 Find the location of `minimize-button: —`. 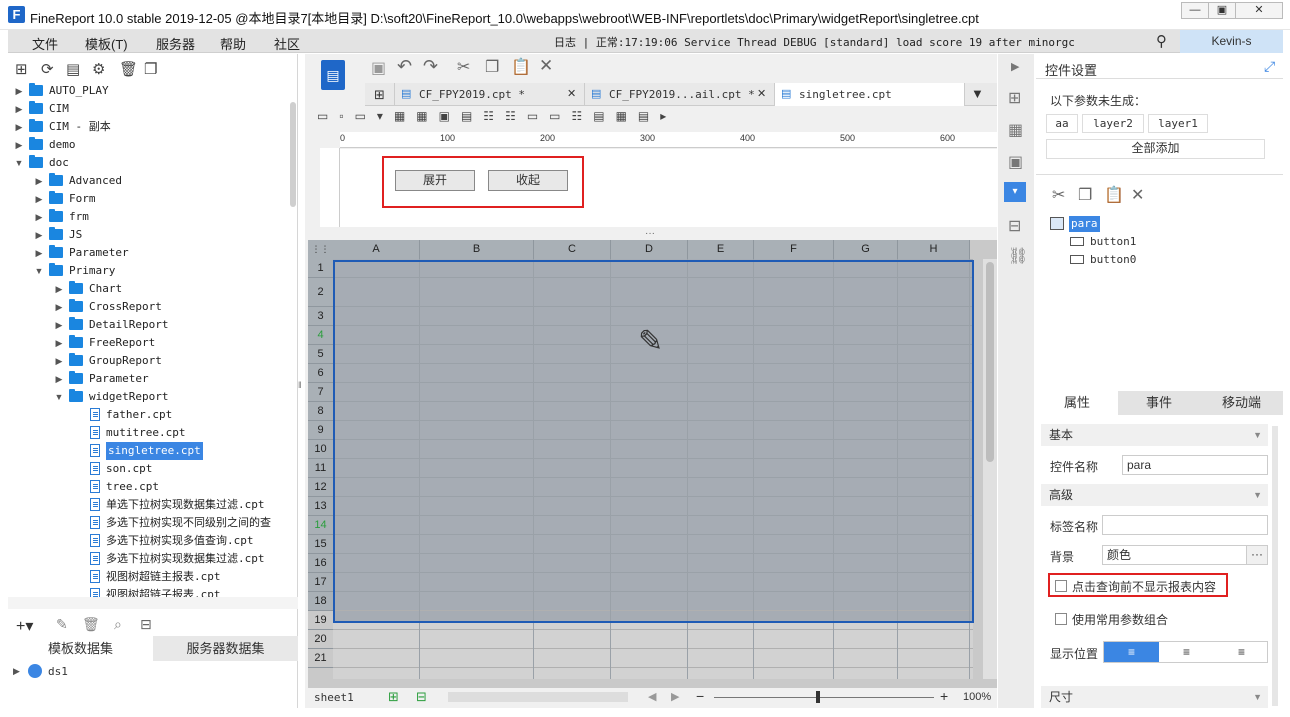

minimize-button: — is located at coordinates (1195, 10).